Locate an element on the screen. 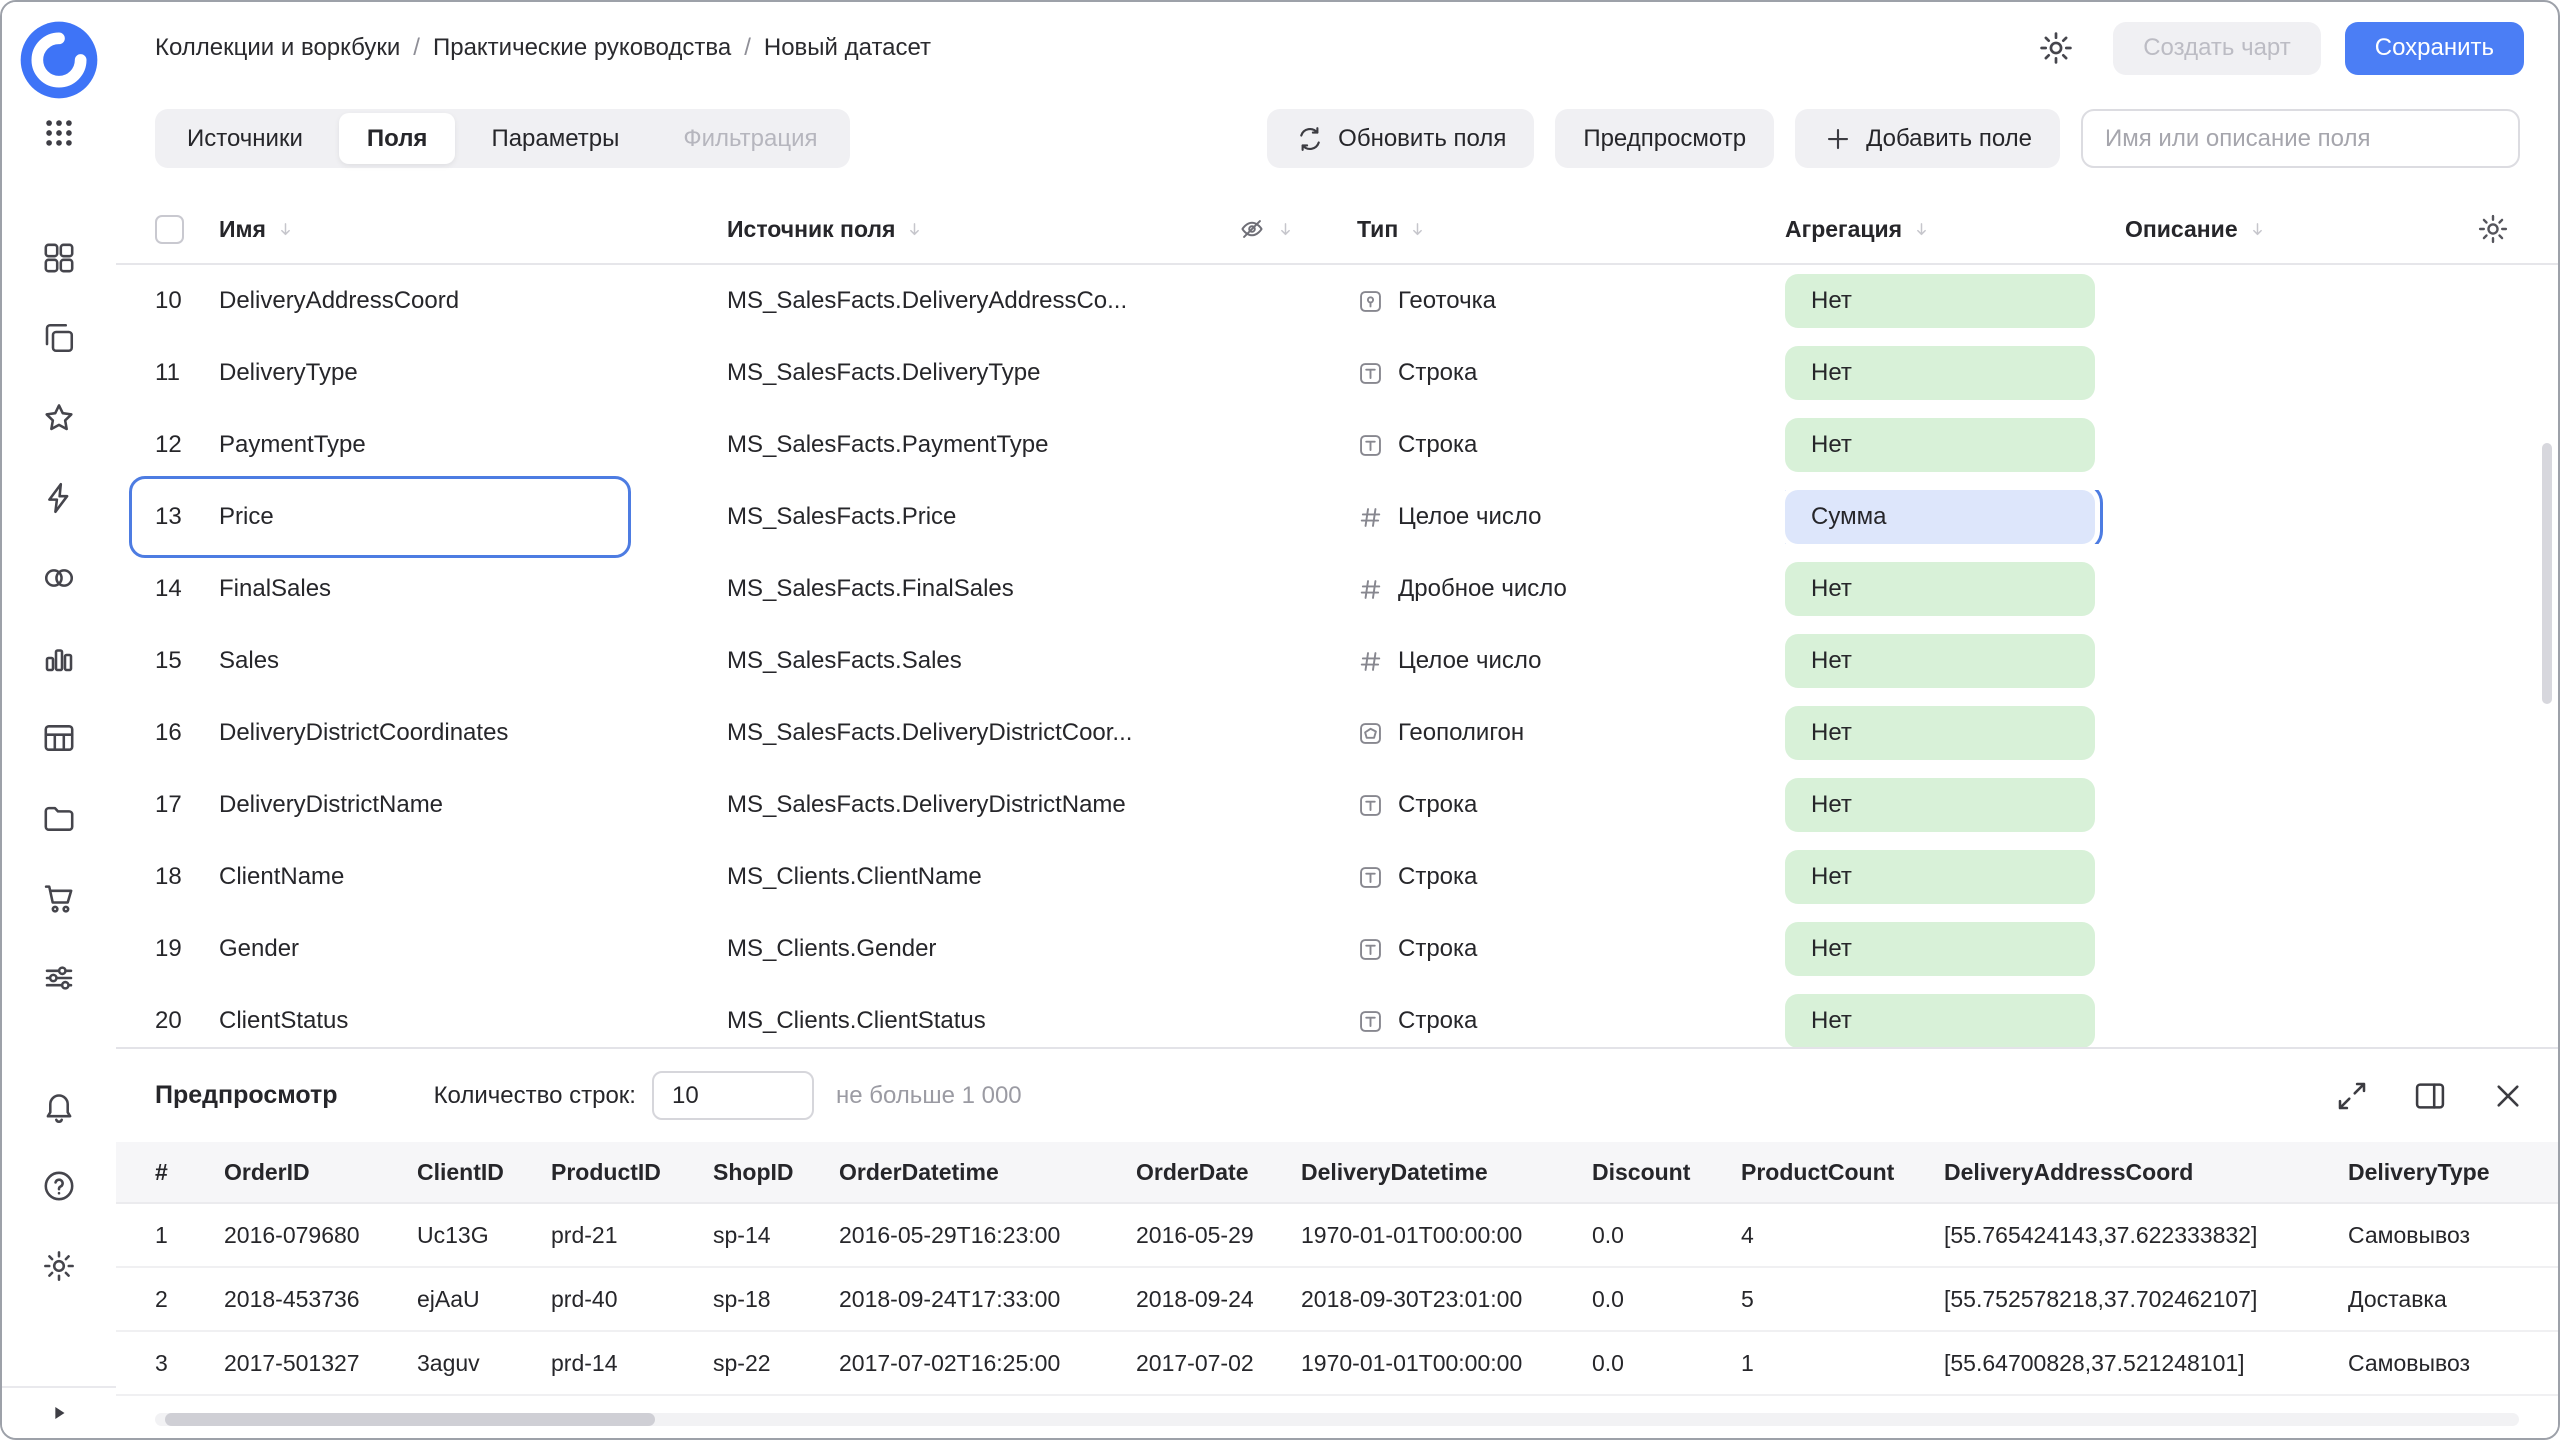 The image size is (2560, 1440). col-header-aggregation: Агрегация is located at coordinates (1843, 229).